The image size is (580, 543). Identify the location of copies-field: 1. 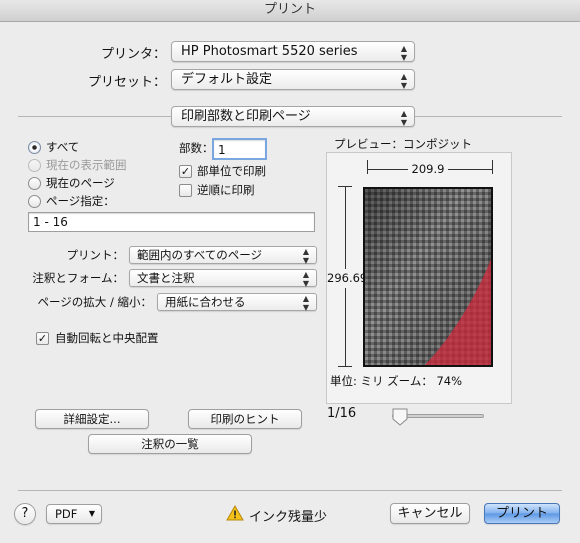
(239, 149).